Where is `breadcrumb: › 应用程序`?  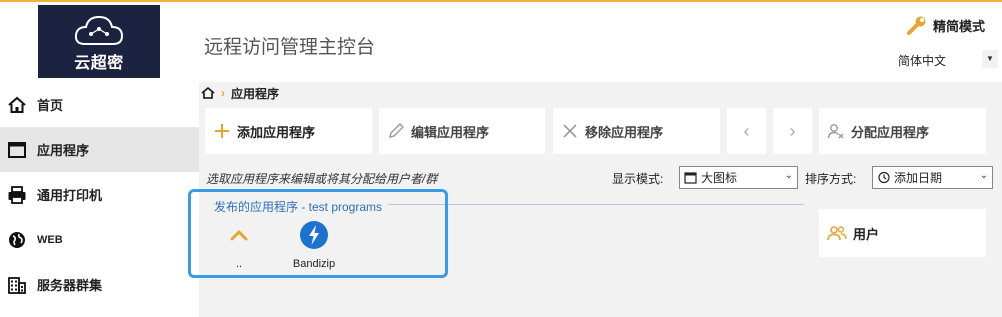 breadcrumb: › 应用程序 is located at coordinates (240, 93).